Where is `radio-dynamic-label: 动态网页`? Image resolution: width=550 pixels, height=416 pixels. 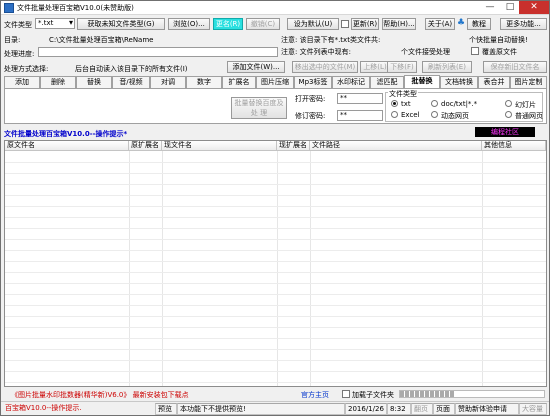 radio-dynamic-label: 动态网页 is located at coordinates (455, 116).